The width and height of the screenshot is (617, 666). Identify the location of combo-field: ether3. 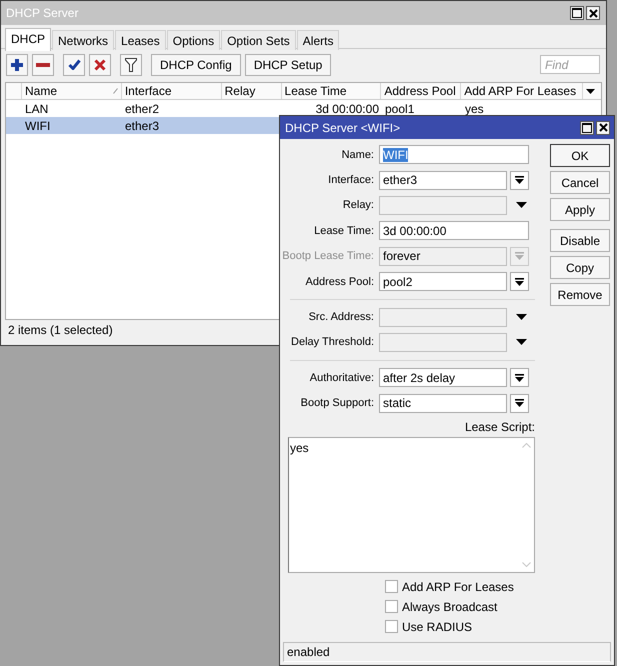
(443, 180).